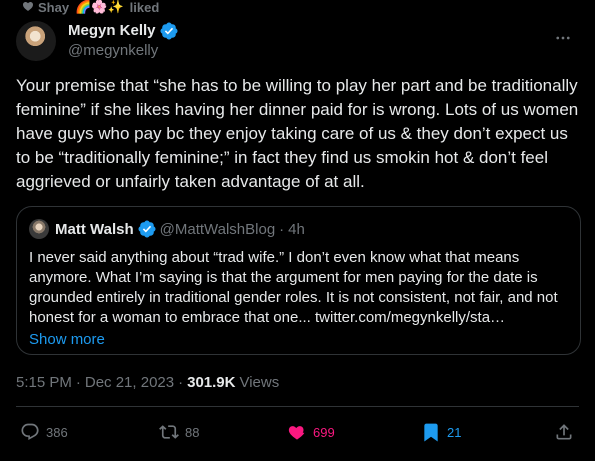 The width and height of the screenshot is (595, 461). Describe the element at coordinates (454, 432) in the screenshot. I see `bookmark-count: 21` at that location.